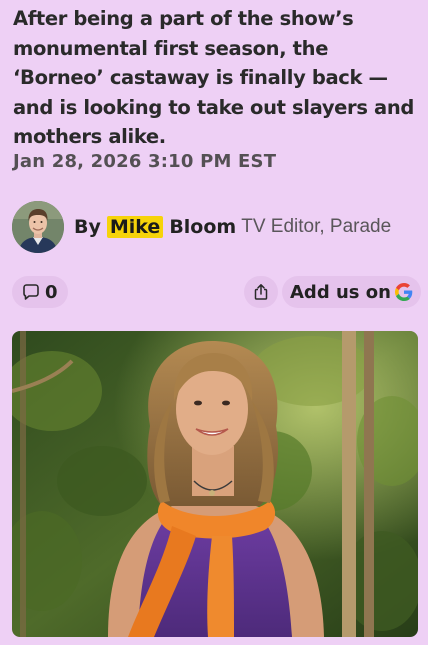  I want to click on author-avatar, so click(38, 227).